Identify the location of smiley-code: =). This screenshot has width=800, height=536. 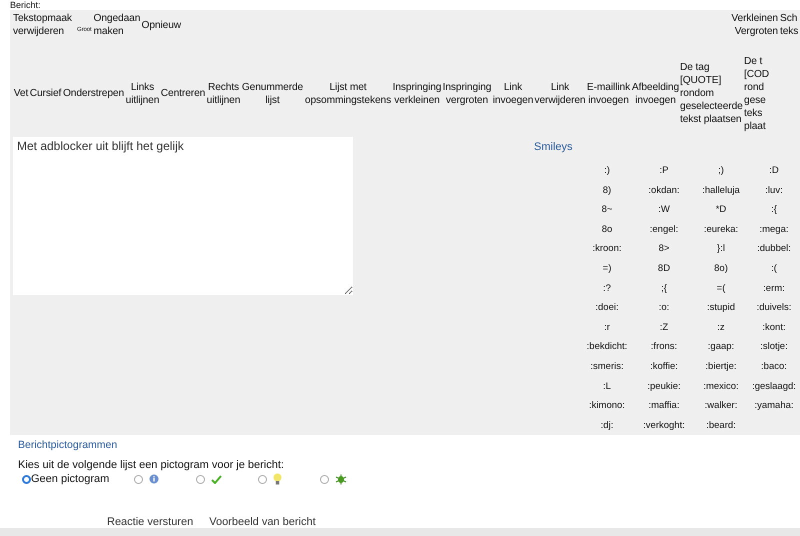
(607, 268).